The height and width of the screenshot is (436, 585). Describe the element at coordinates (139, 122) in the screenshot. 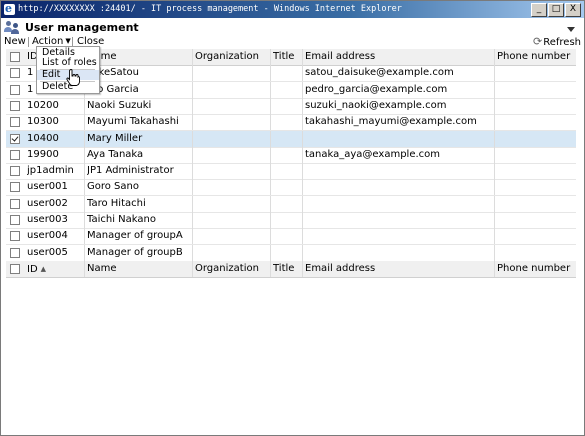

I see `table-cell: Mayumi Takahashi` at that location.